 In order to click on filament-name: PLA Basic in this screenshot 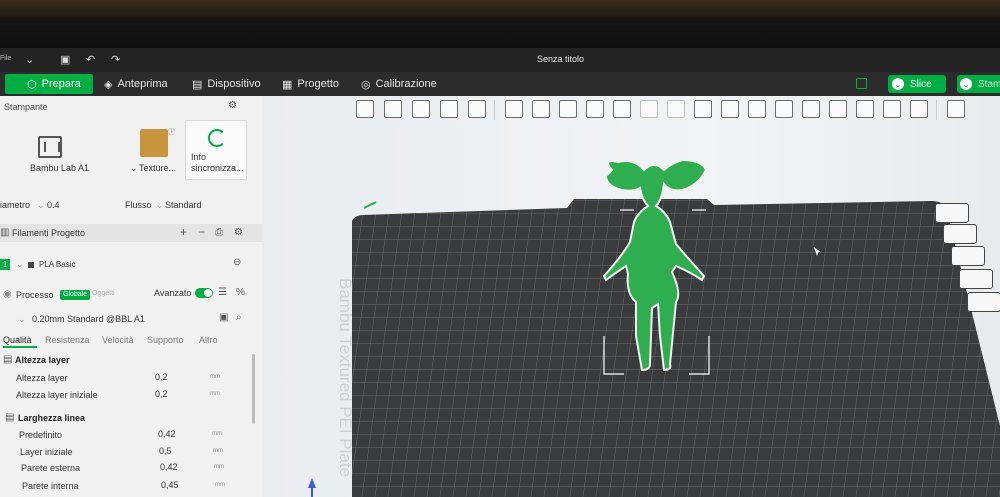, I will do `click(57, 264)`.